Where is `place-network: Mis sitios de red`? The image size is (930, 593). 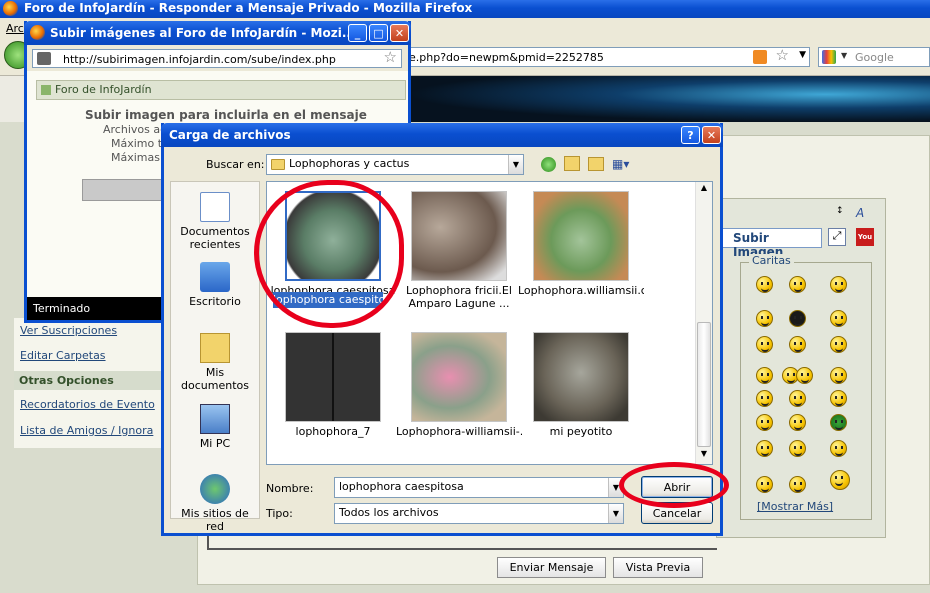
place-network: Mis sitios de red is located at coordinates (215, 503).